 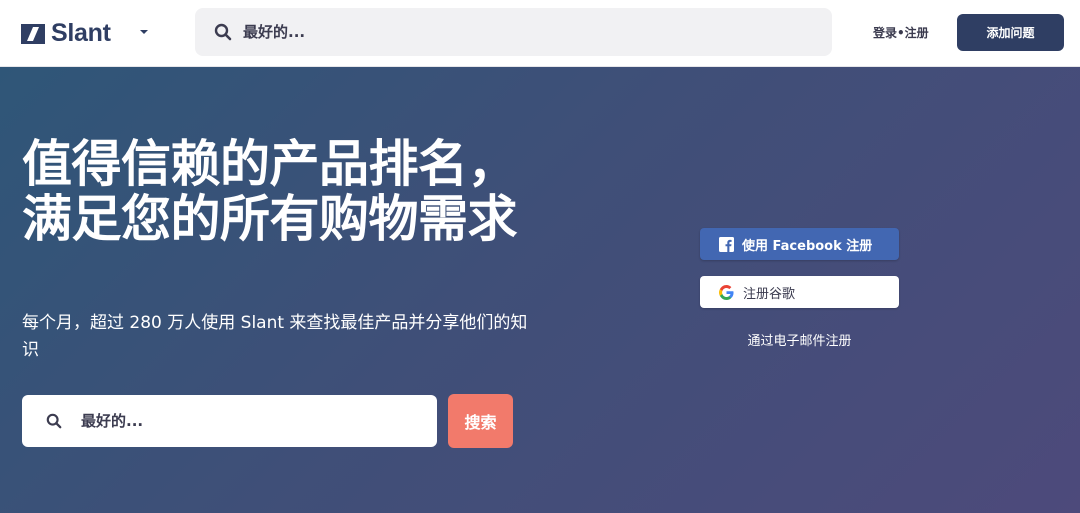 What do you see at coordinates (241, 421) in the screenshot?
I see `hero-search-input` at bounding box center [241, 421].